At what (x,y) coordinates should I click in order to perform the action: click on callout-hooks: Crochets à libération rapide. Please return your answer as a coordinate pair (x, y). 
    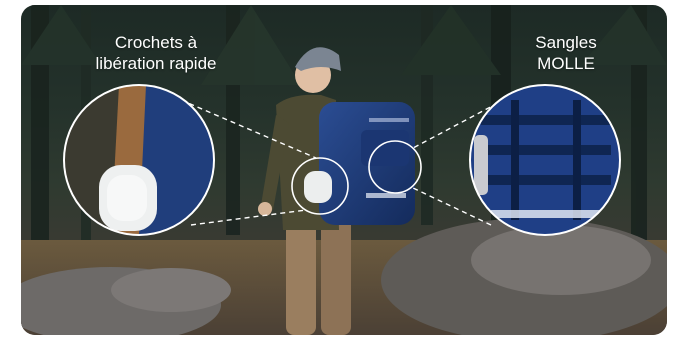
    Looking at the image, I should click on (156, 53).